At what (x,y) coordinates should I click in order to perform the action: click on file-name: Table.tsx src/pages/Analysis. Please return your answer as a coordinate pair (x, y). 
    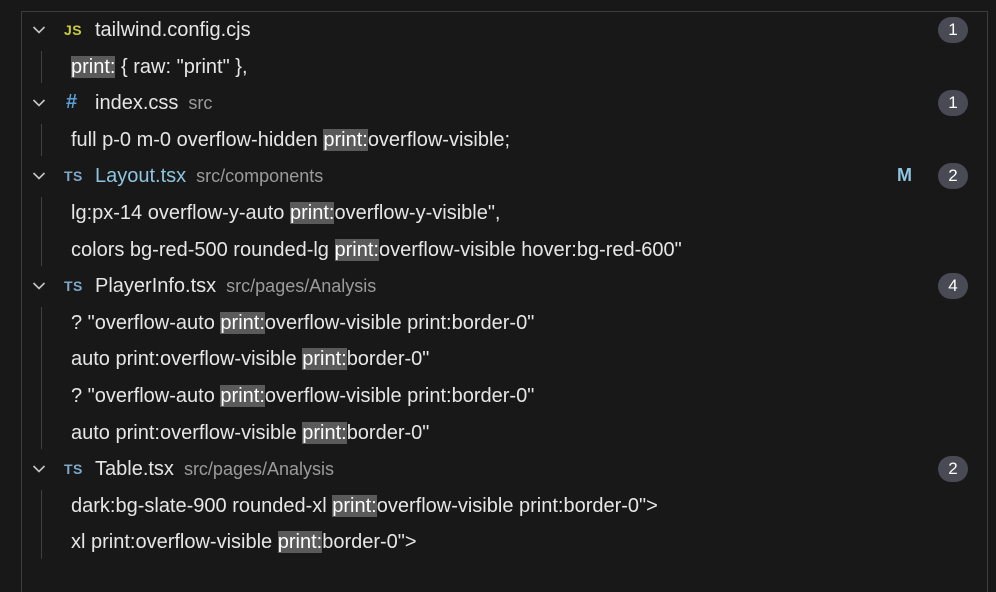
    Looking at the image, I should click on (214, 469).